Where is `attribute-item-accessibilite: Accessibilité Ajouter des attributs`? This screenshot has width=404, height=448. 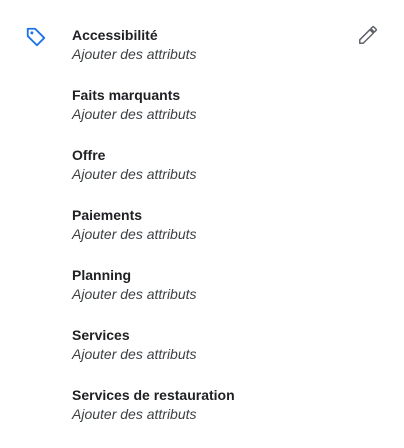
attribute-item-accessibilite: Accessibilité Ajouter des attributs is located at coordinates (153, 56).